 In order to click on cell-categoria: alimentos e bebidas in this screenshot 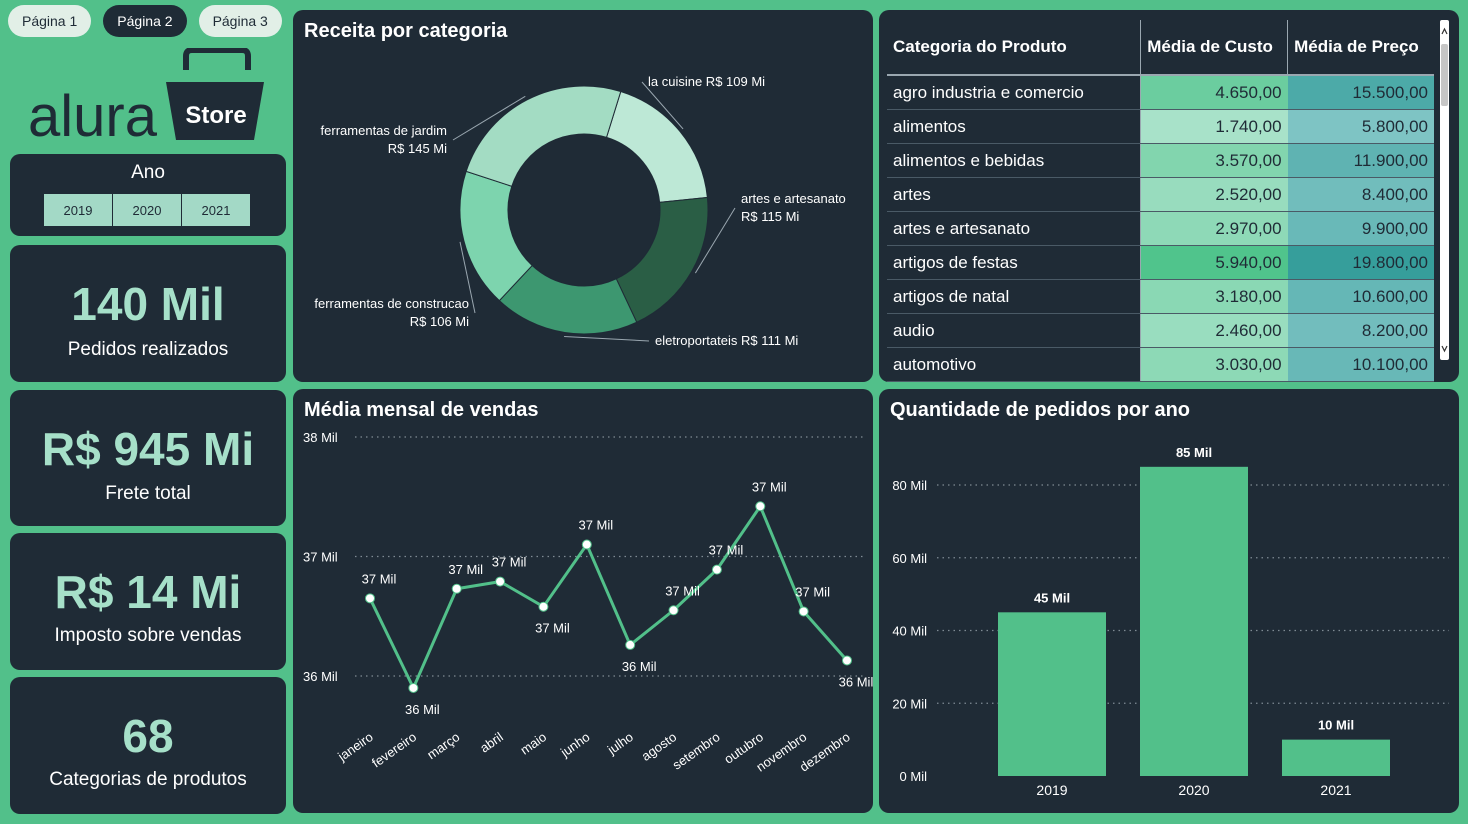, I will do `click(1014, 160)`.